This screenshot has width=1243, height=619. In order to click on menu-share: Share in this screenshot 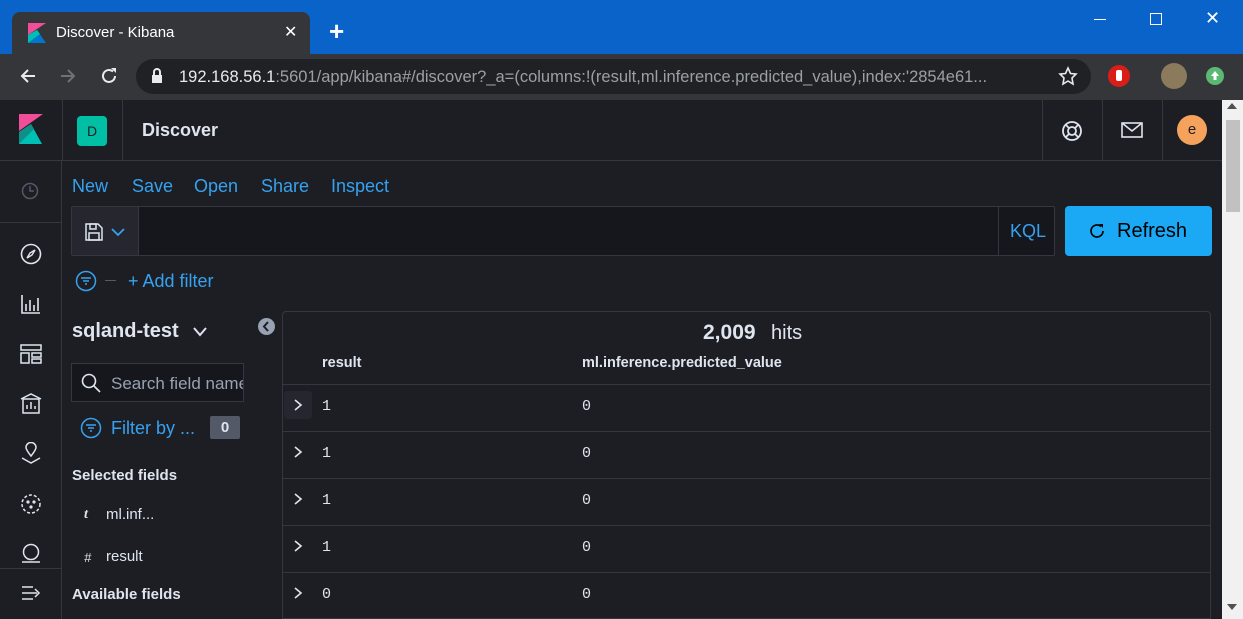, I will do `click(285, 186)`.